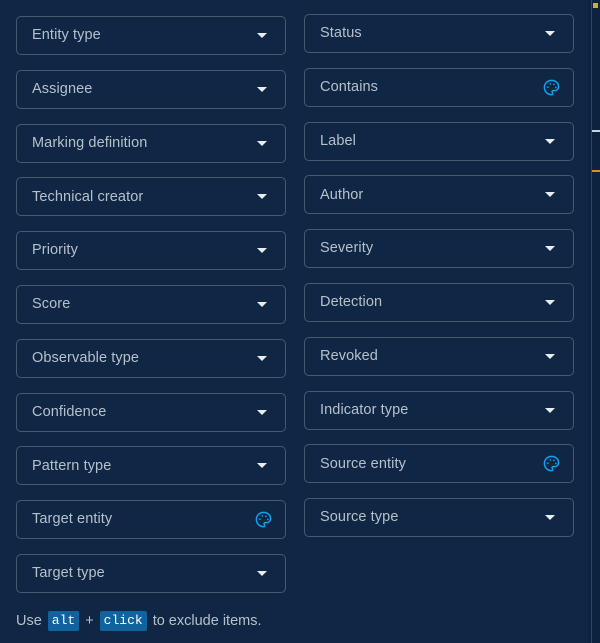  Describe the element at coordinates (439, 518) in the screenshot. I see `filter-field-source-type: Source type` at that location.